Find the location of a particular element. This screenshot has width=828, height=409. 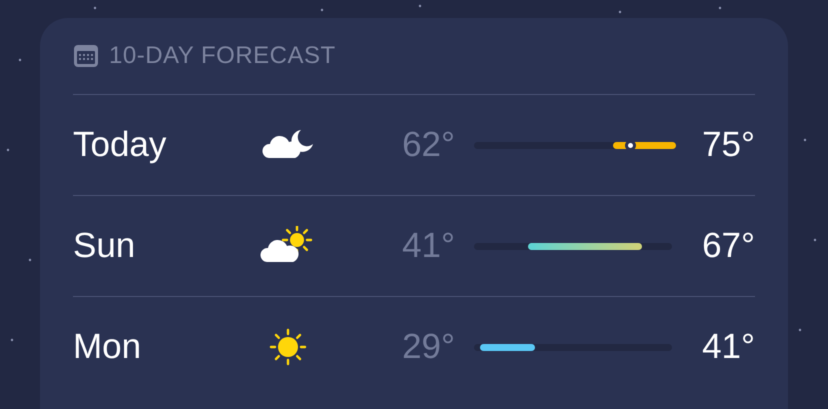

day-label: Sun is located at coordinates (104, 245).